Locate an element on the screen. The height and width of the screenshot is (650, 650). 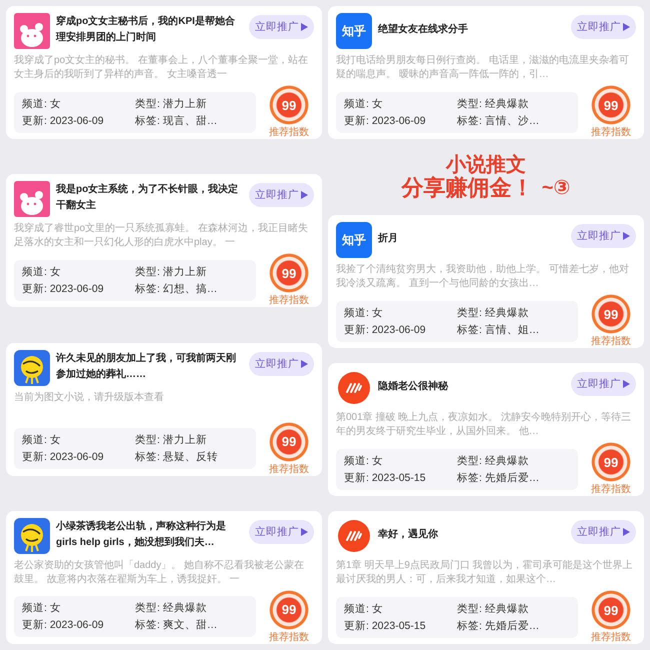
overlay-caption: ~③ is located at coordinates (556, 188).